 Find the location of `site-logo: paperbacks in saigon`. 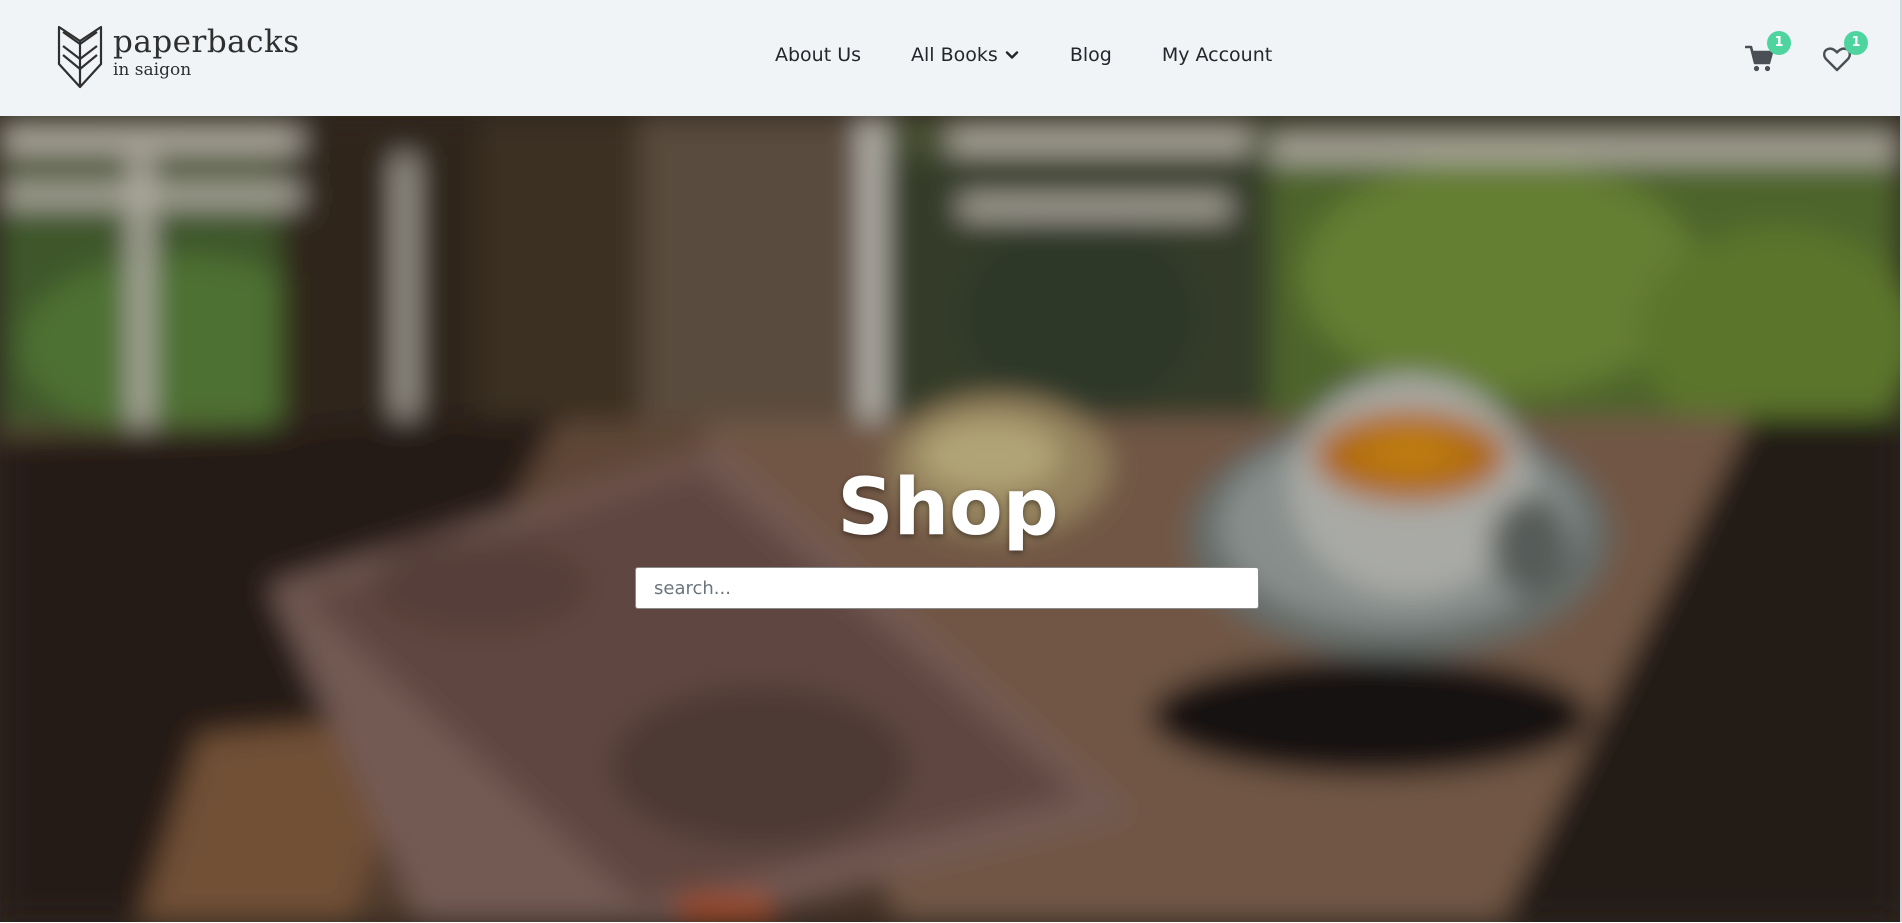

site-logo: paperbacks in saigon is located at coordinates (178, 57).